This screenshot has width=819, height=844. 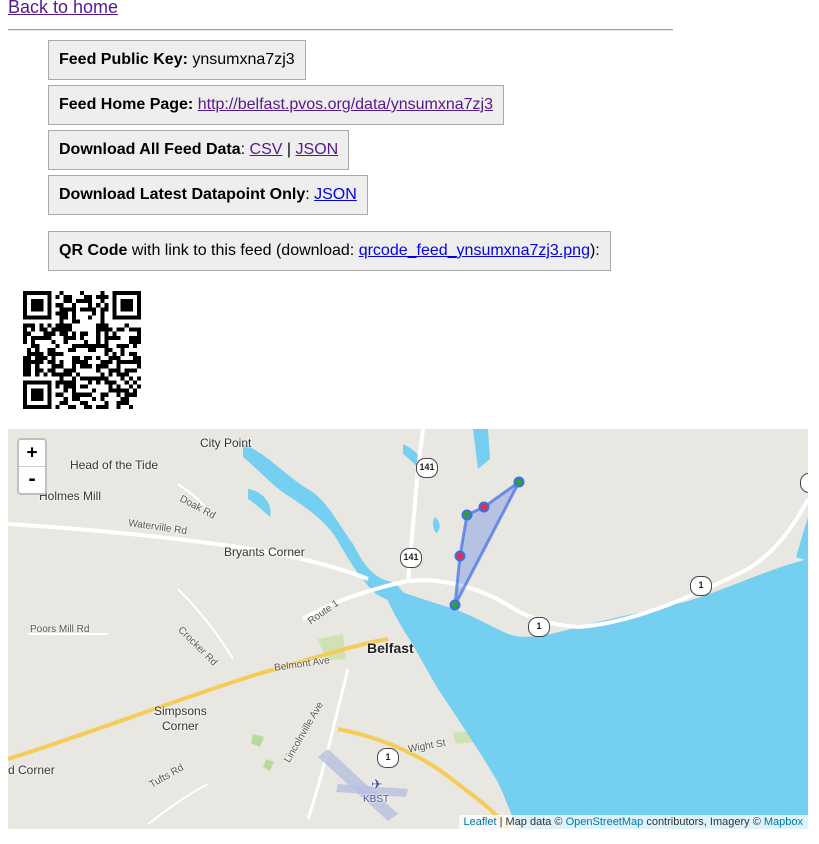 What do you see at coordinates (539, 627) in the screenshot?
I see `route-shield-1: 1` at bounding box center [539, 627].